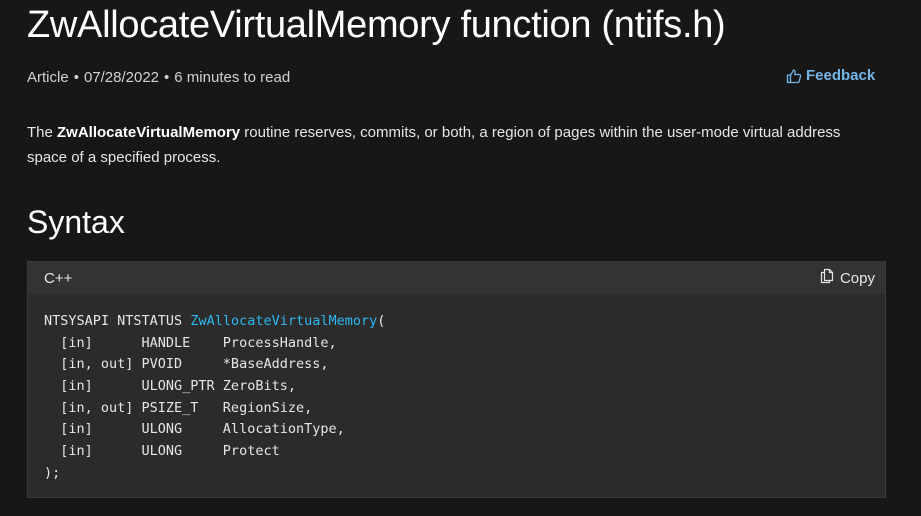 This screenshot has height=516, width=921. I want to click on feedback-button: Feedback, so click(830, 75).